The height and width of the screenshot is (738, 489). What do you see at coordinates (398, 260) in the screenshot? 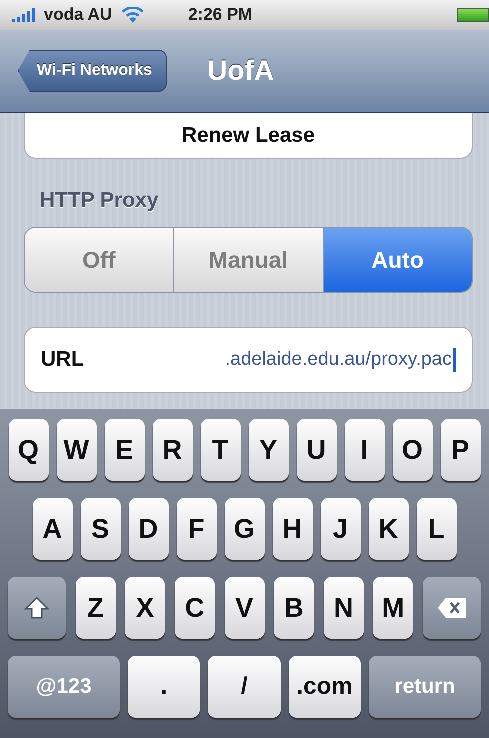
I see `segment-tab: Auto` at bounding box center [398, 260].